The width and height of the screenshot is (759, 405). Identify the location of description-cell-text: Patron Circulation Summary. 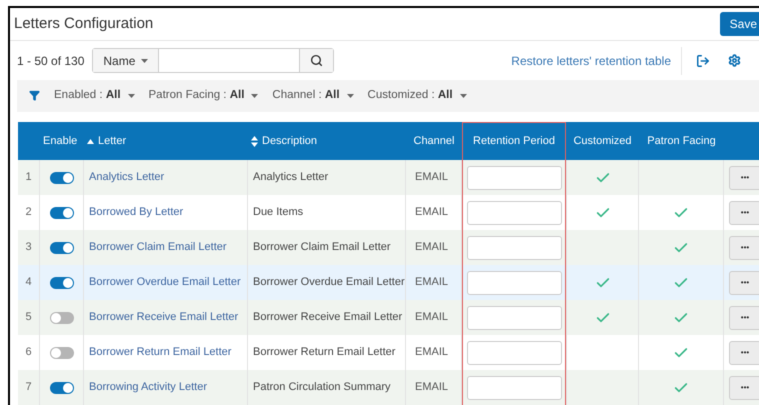
(322, 388).